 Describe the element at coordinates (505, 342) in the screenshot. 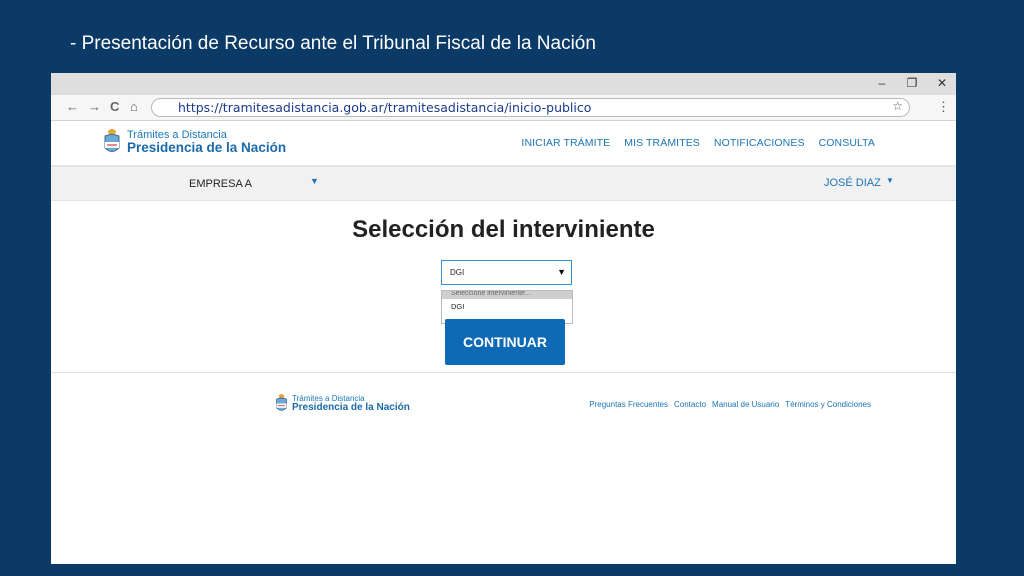

I see `continue-button: CONTINUAR` at that location.